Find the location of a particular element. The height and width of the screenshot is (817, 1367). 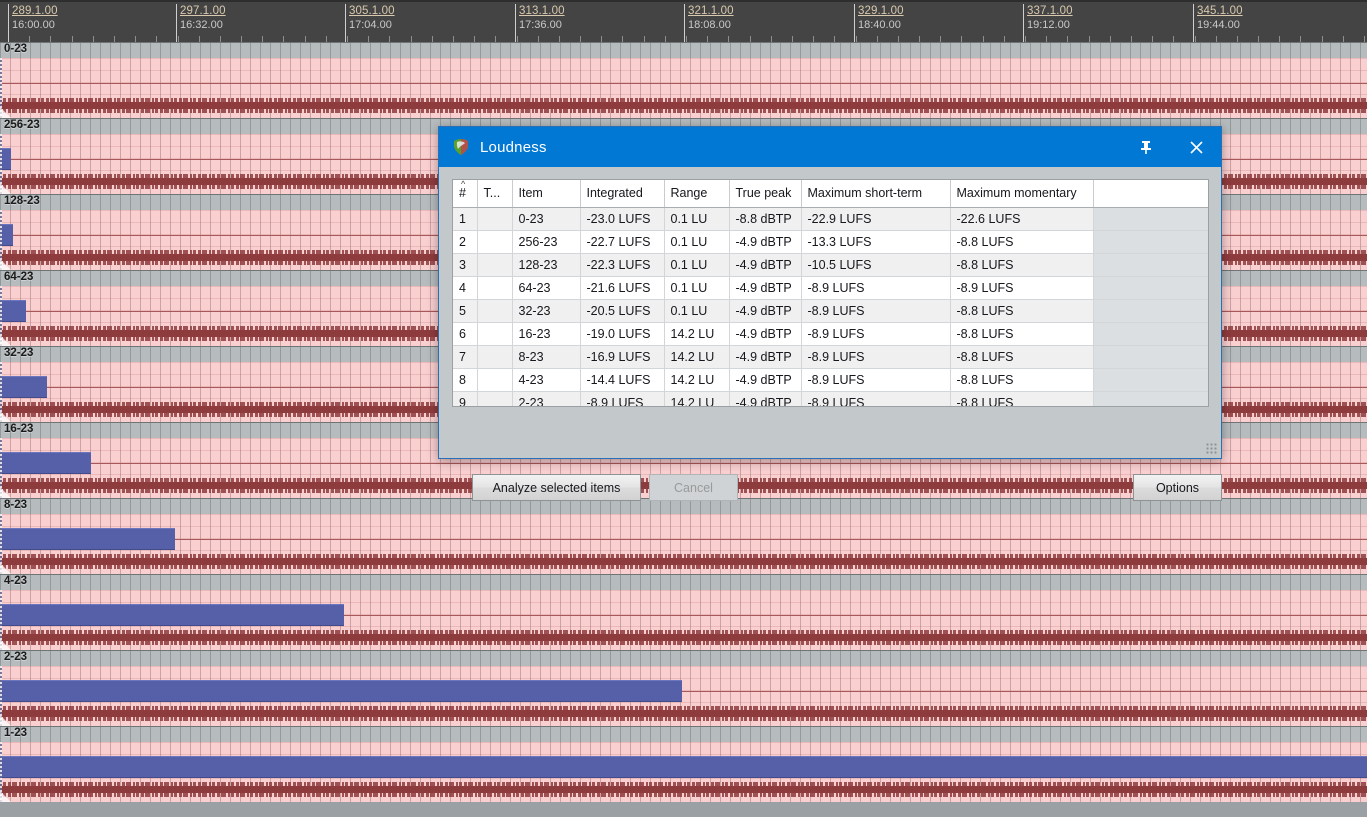

cell-integrated: -20.5 LUFS is located at coordinates (622, 311).